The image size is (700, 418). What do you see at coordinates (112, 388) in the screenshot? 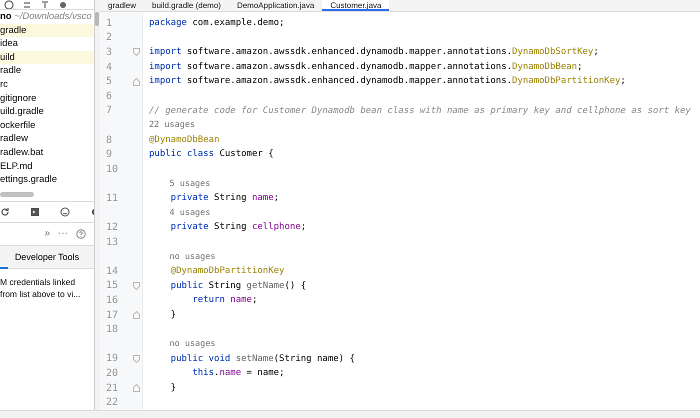
I see `line-number: 21` at bounding box center [112, 388].